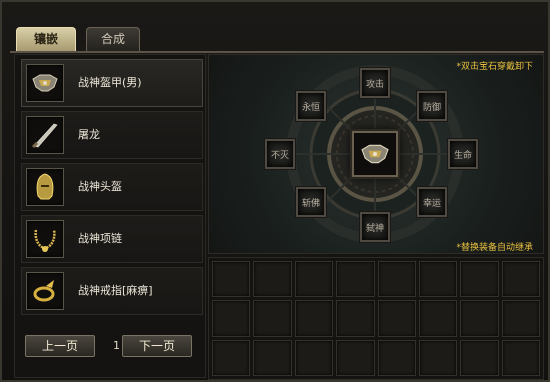 This screenshot has height=382, width=550. I want to click on next-page-button: 下一页, so click(157, 346).